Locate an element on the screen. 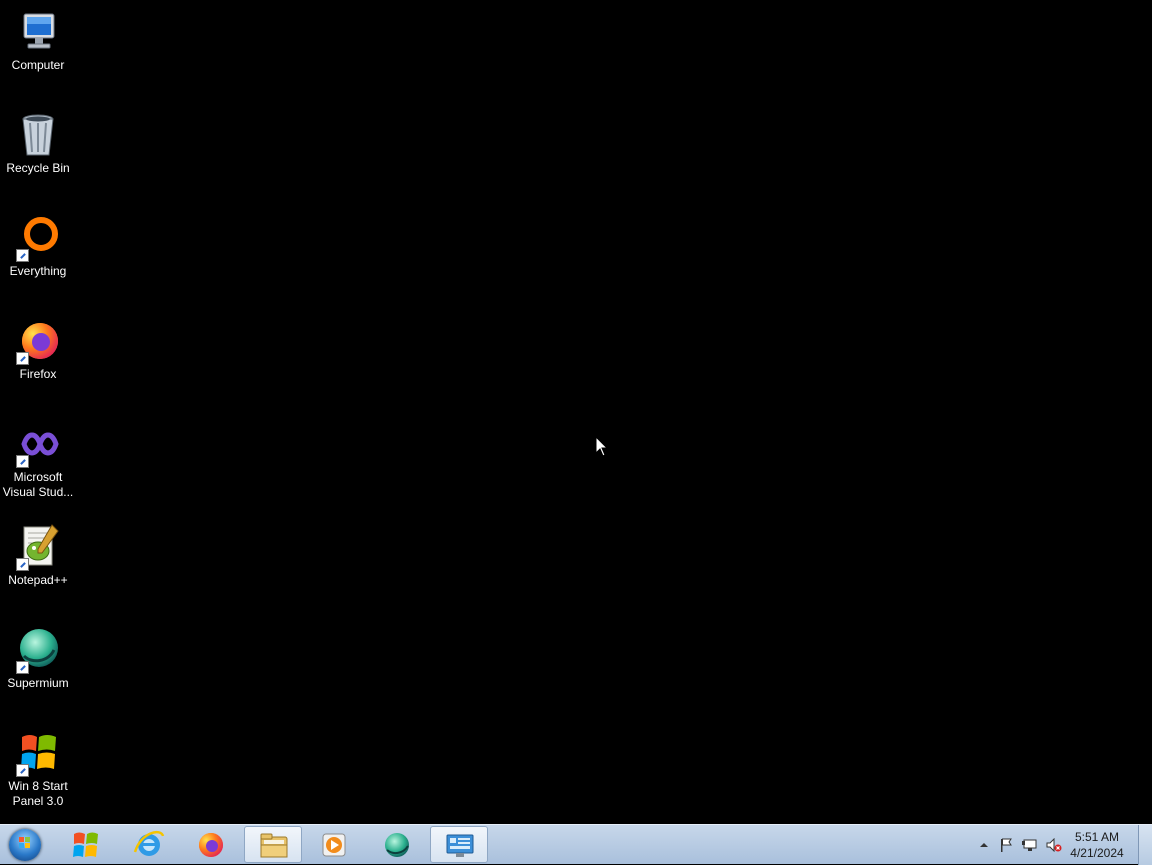 The width and height of the screenshot is (1152, 865). desktop-icon-recycle-bin: Recycle Bin is located at coordinates (38, 143).